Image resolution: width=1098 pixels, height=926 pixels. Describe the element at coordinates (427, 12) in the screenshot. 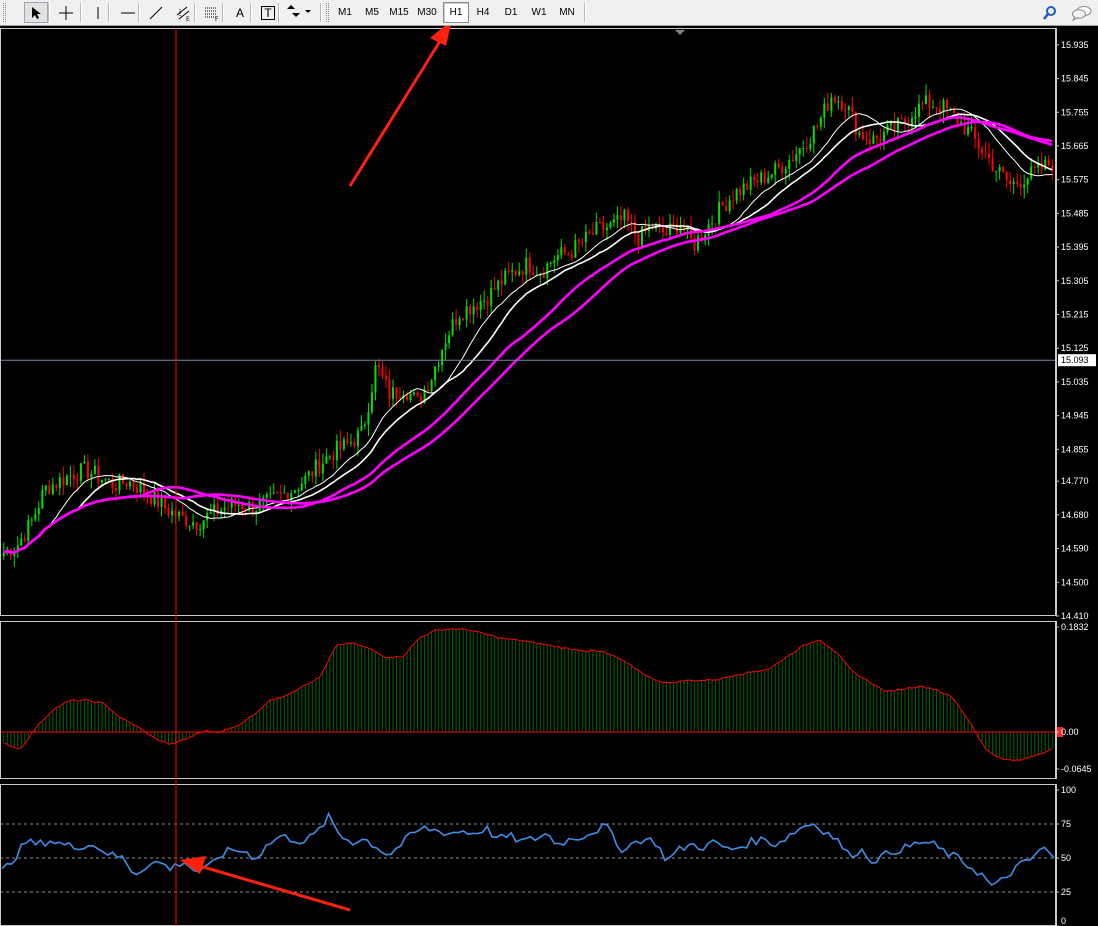

I see `timeframe-m30-button: M30` at that location.